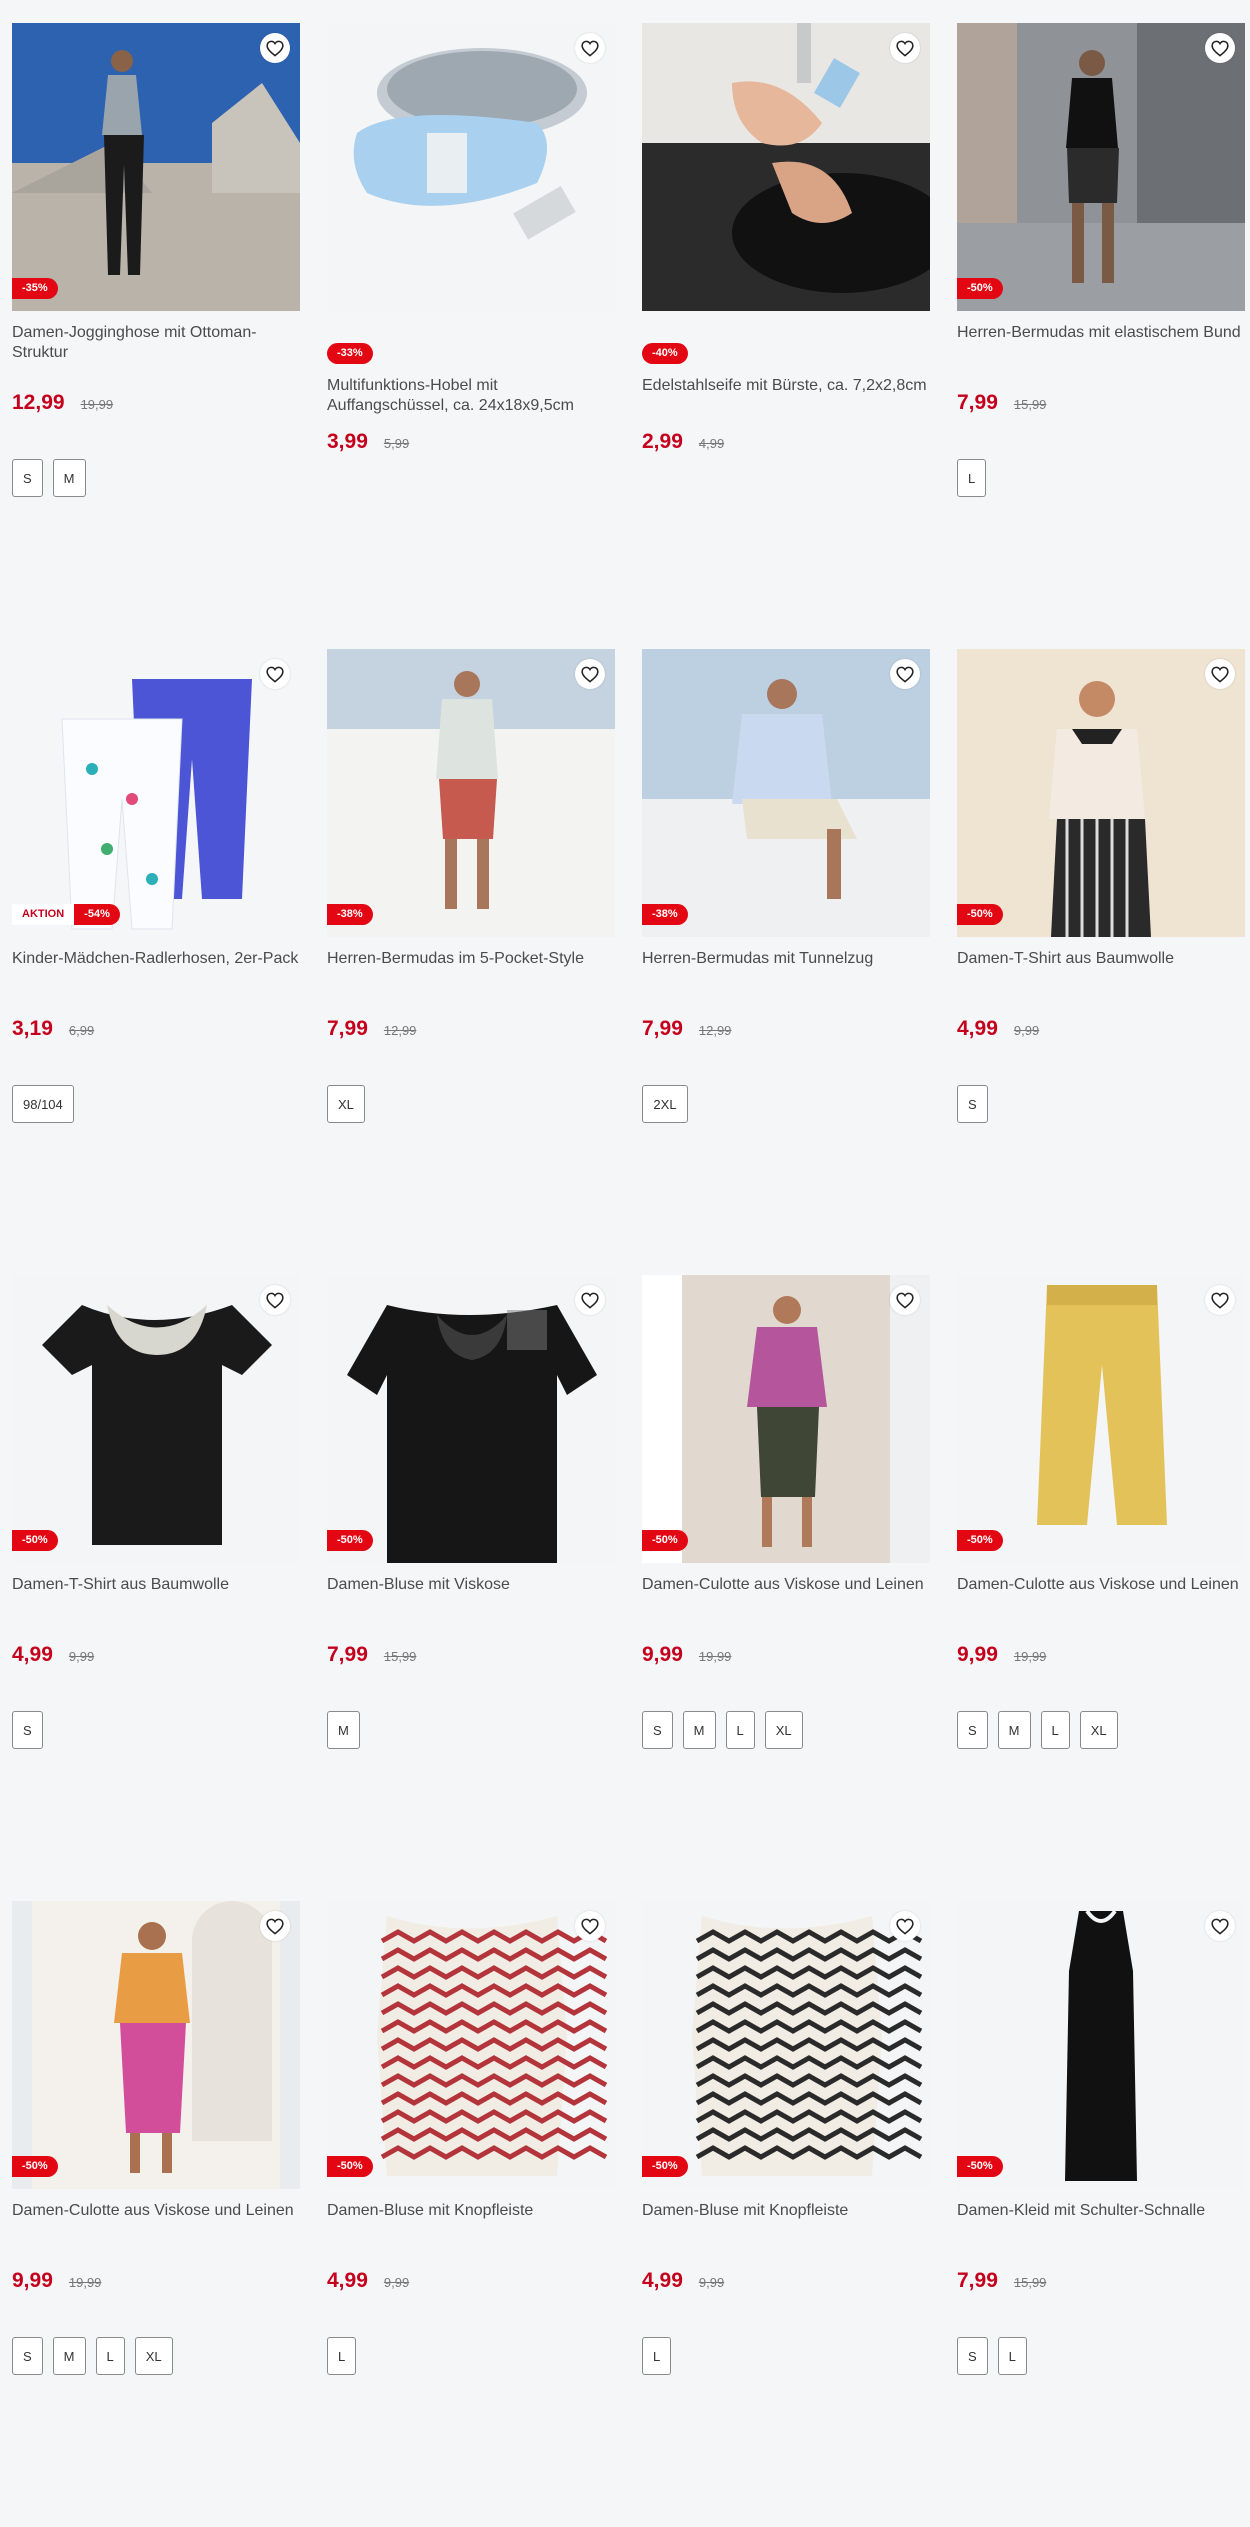 The image size is (1250, 2527). Describe the element at coordinates (786, 969) in the screenshot. I see `product-title: Herren-Bermudas mit Tunnelzug` at that location.